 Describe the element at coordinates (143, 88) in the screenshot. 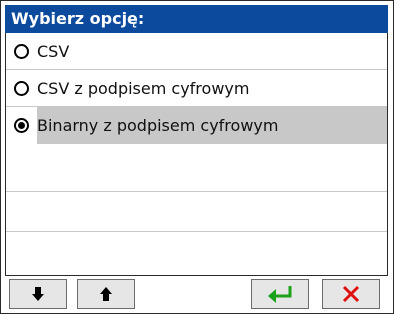

I see `option-label: CSV z podpisem cyfrowym` at that location.